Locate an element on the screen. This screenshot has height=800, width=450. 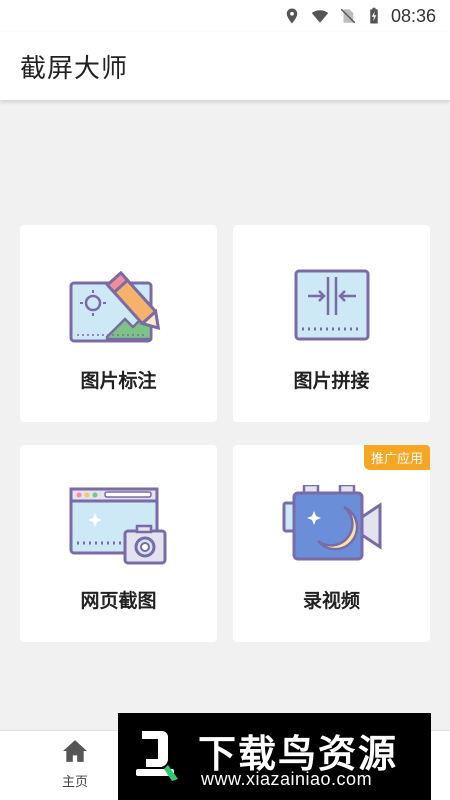
feature-card-webpage-screenshot: 网页截图 is located at coordinates (118, 543).